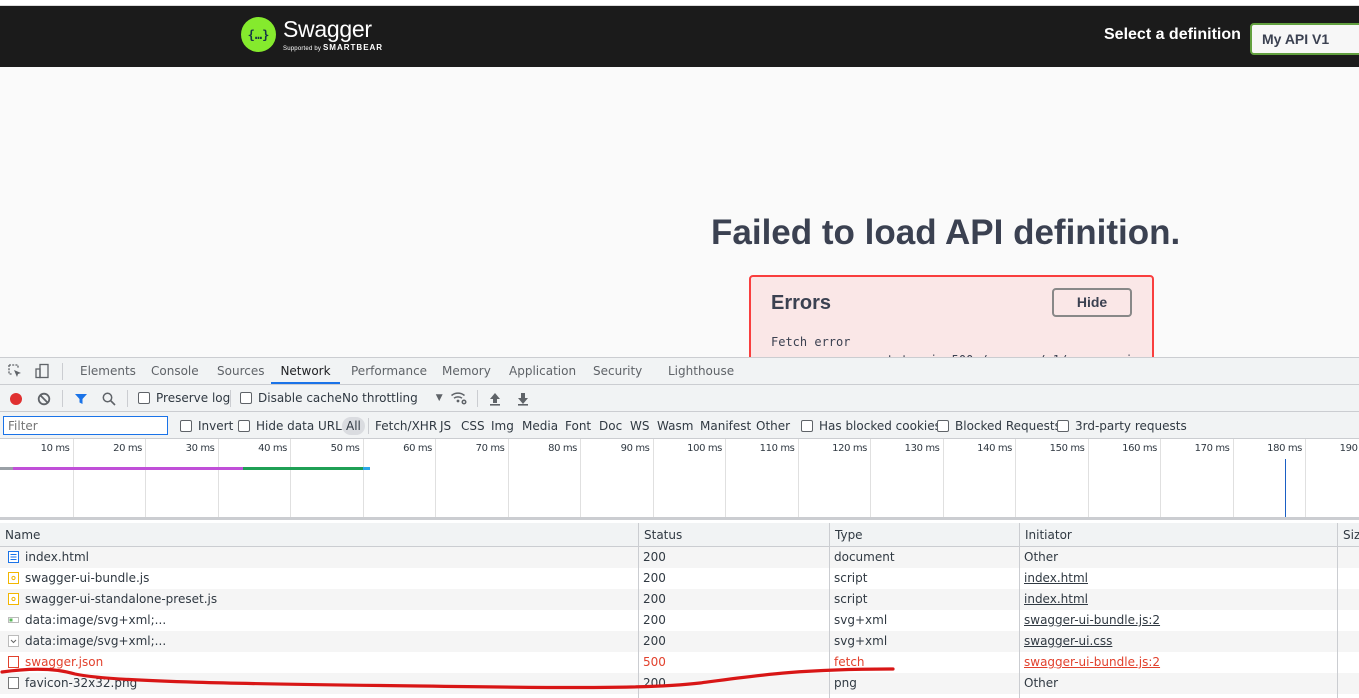 The image size is (1359, 698). Describe the element at coordinates (291, 398) in the screenshot. I see `disable-cache-checkbox: Disable cache` at that location.